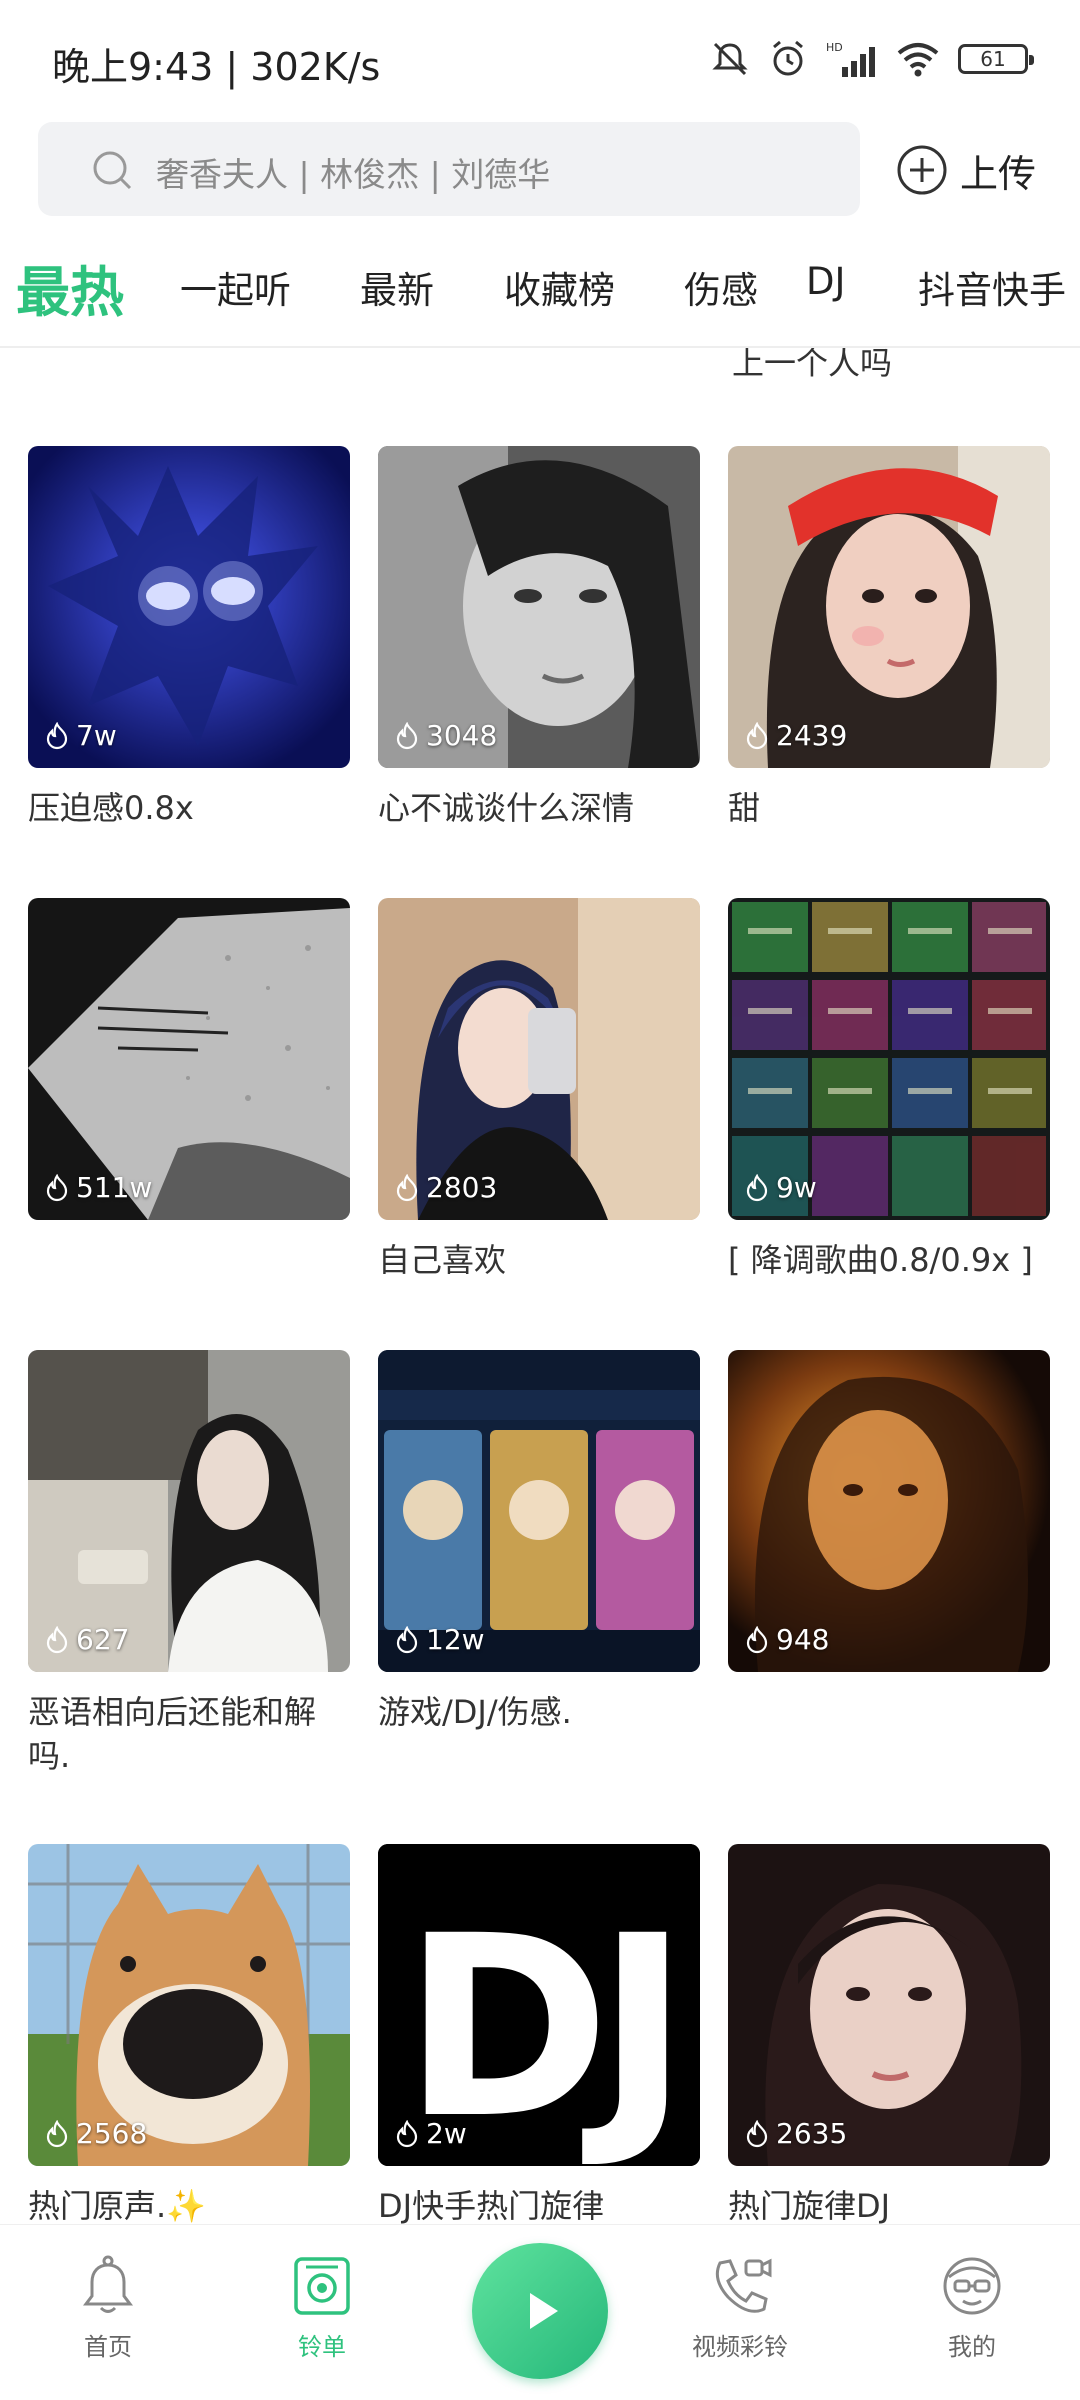  I want to click on upload-label: 上传, so click(998, 173).